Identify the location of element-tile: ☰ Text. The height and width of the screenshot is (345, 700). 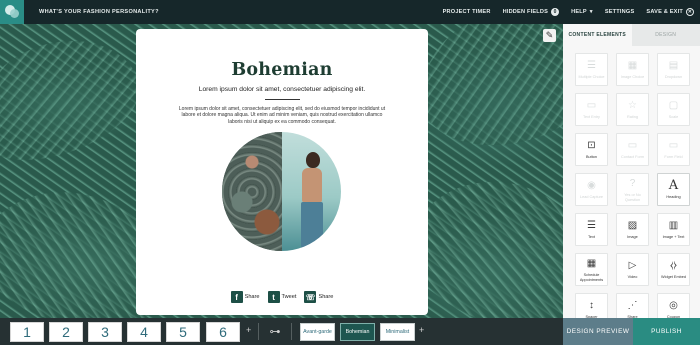
(591, 229).